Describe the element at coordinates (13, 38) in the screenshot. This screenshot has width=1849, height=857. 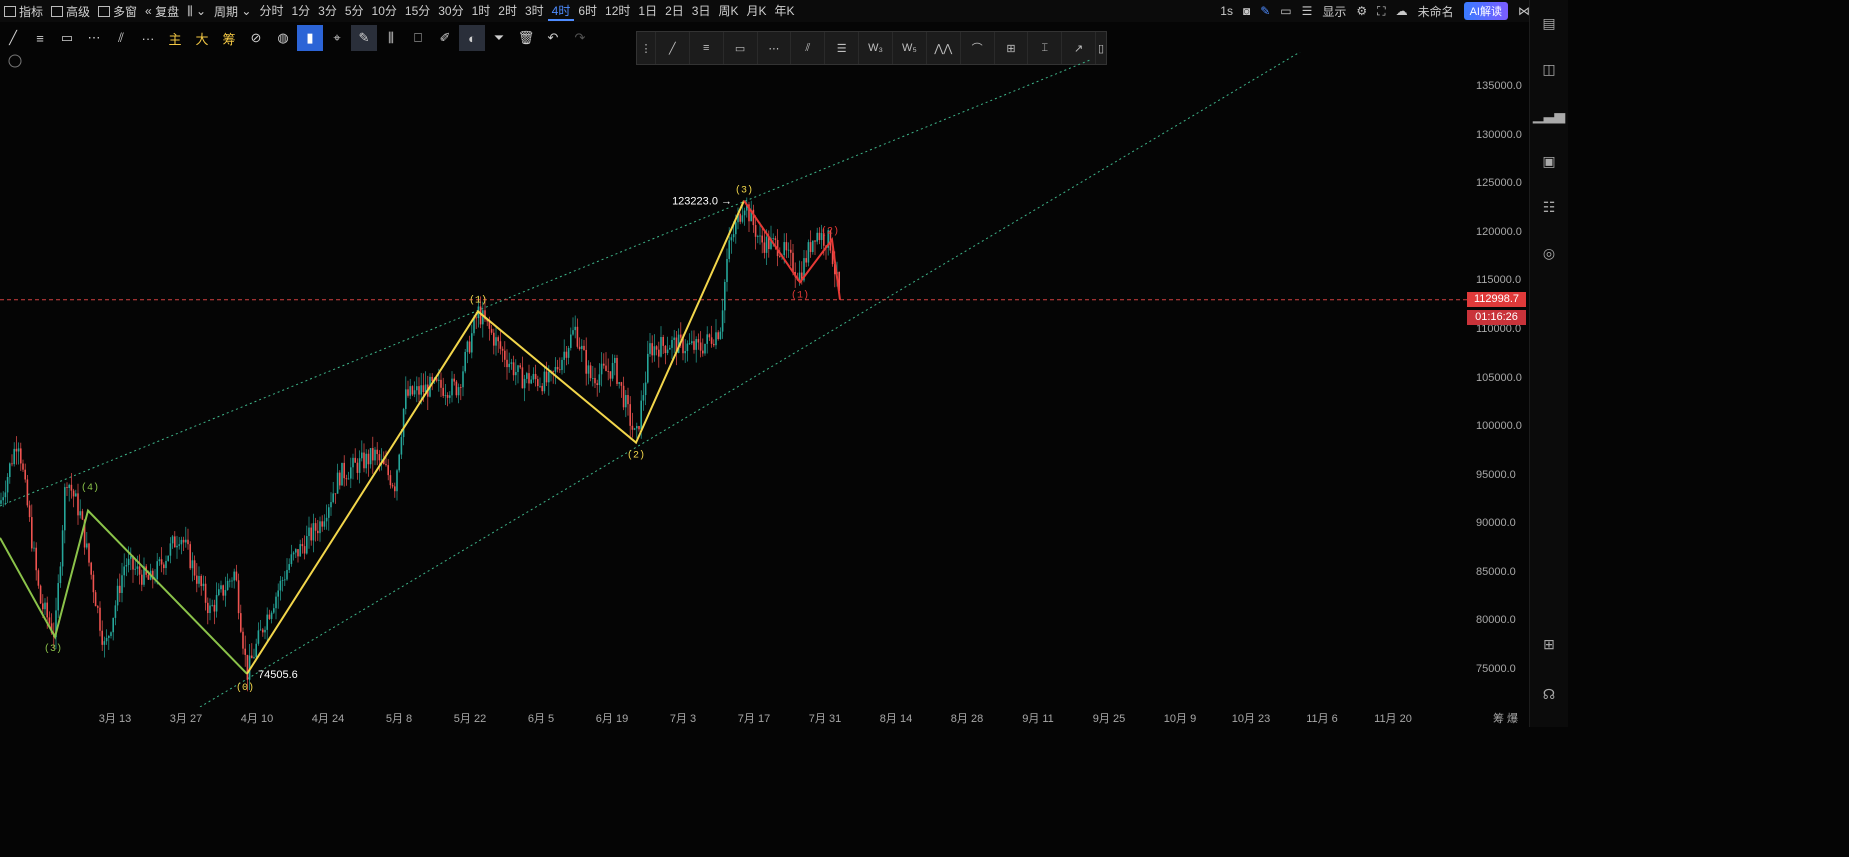
I see `line-tool-icon: ╱` at that location.